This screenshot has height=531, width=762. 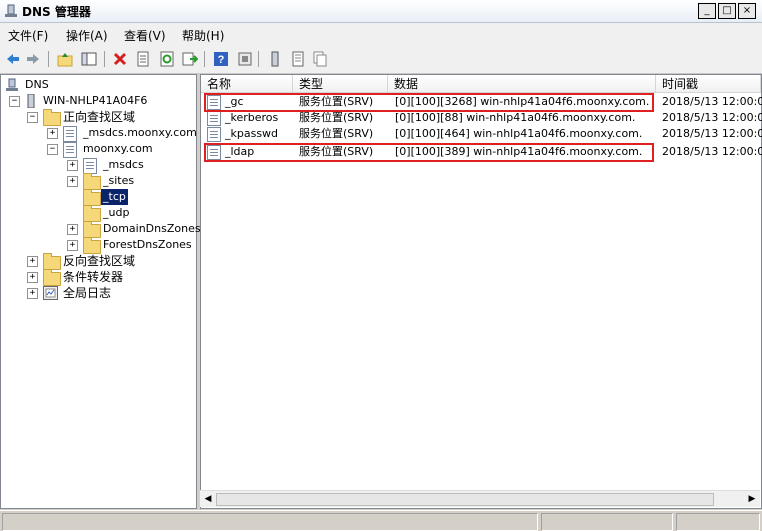 I want to click on tree-label: WIN-NHLP41A04F6, so click(x=95, y=100).